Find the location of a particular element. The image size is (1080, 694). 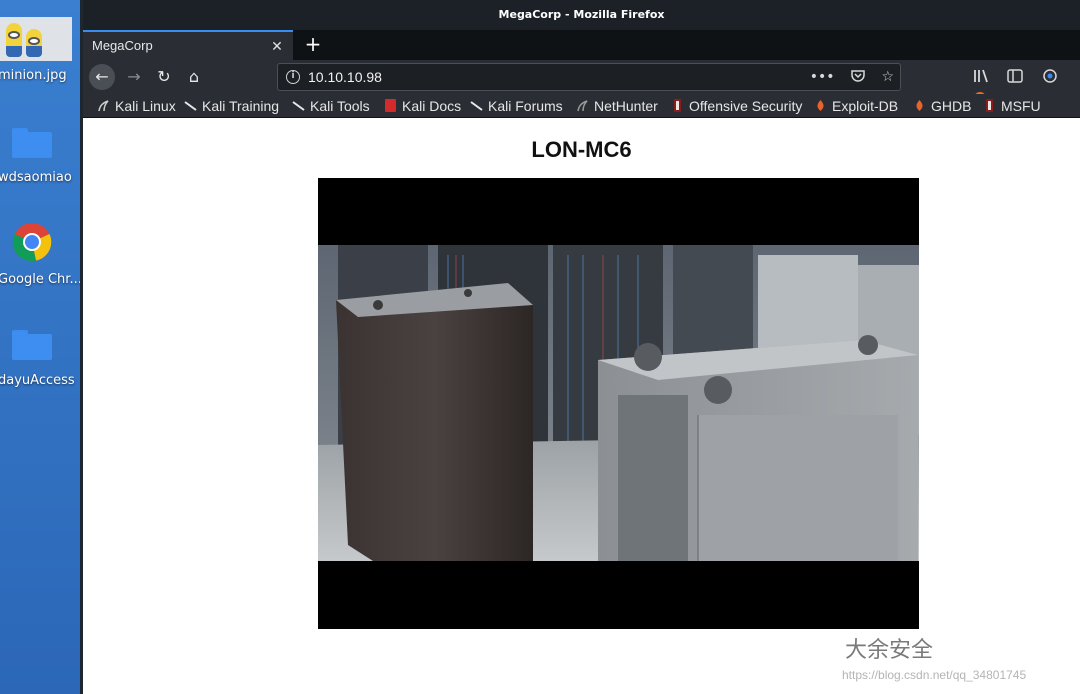

watermark-url: https://blog.csdn.net/qq_34801745 is located at coordinates (934, 675).